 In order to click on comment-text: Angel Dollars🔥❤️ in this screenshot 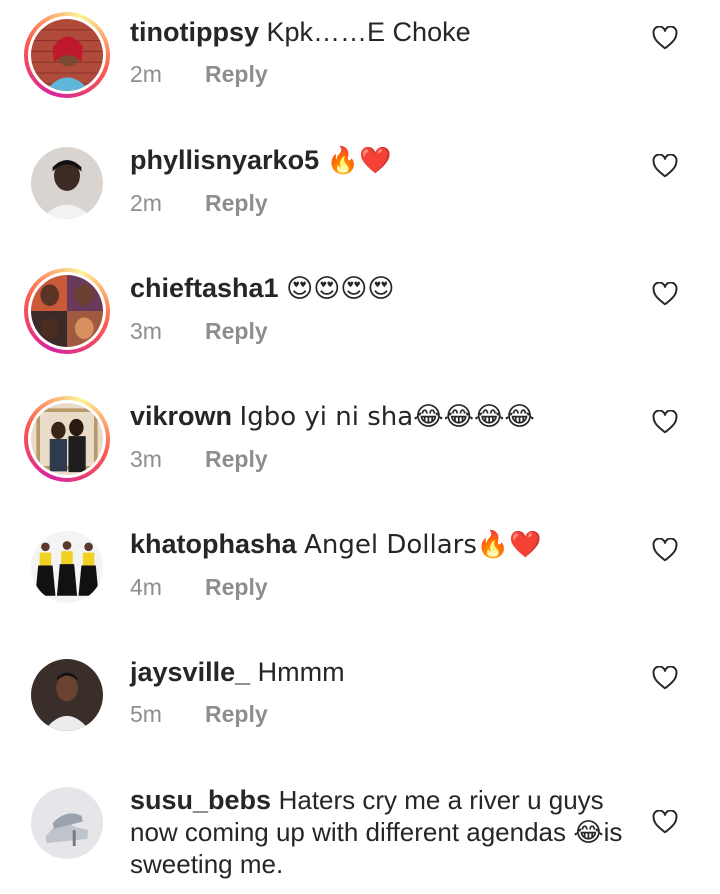, I will do `click(423, 545)`.